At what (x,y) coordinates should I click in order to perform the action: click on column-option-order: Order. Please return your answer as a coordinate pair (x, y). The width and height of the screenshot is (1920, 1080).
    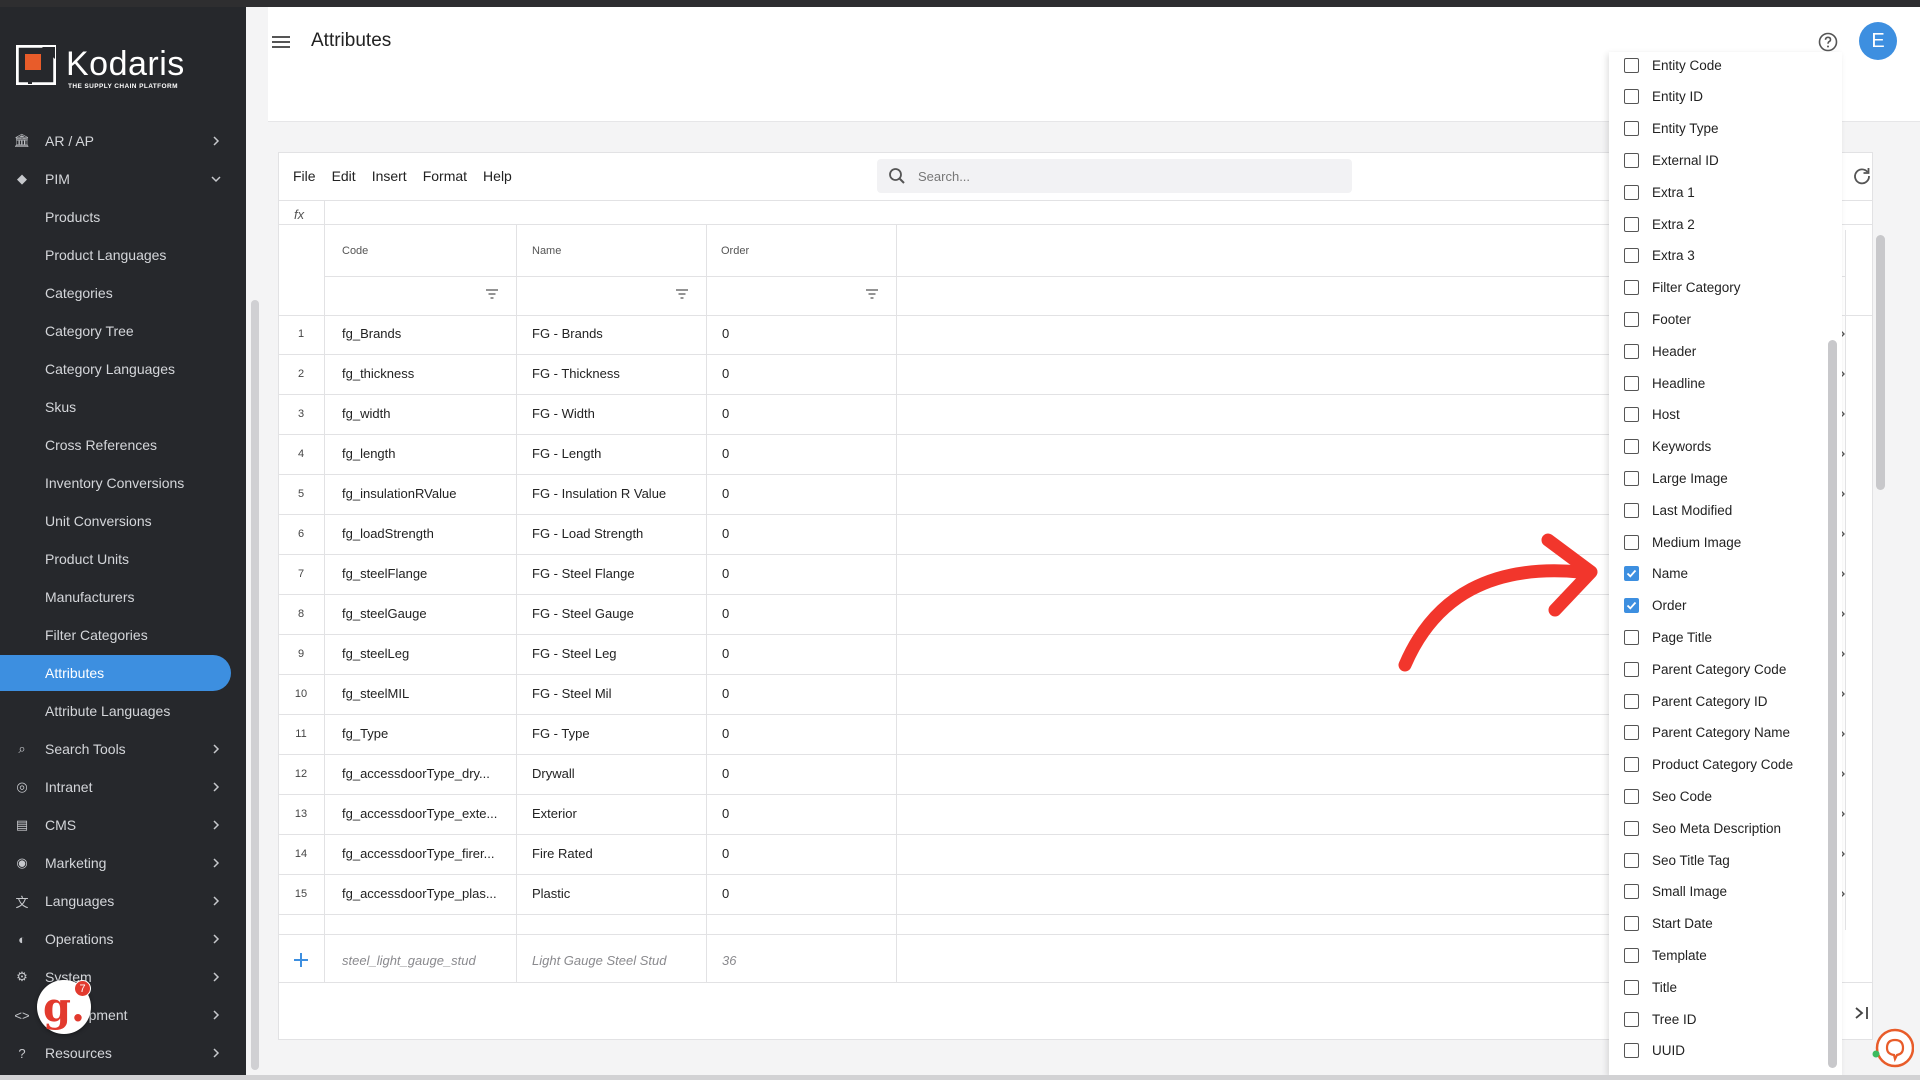
    Looking at the image, I should click on (1655, 606).